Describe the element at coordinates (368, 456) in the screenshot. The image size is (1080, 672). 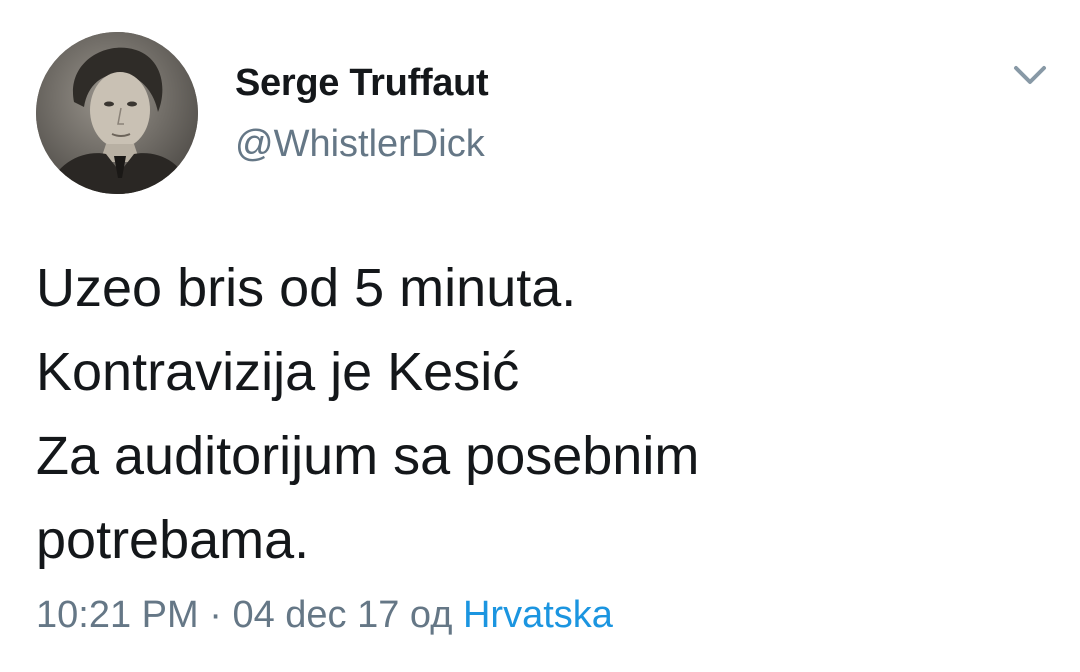
I see `tweet-text-line: Za auditorijum sa posebnim` at that location.